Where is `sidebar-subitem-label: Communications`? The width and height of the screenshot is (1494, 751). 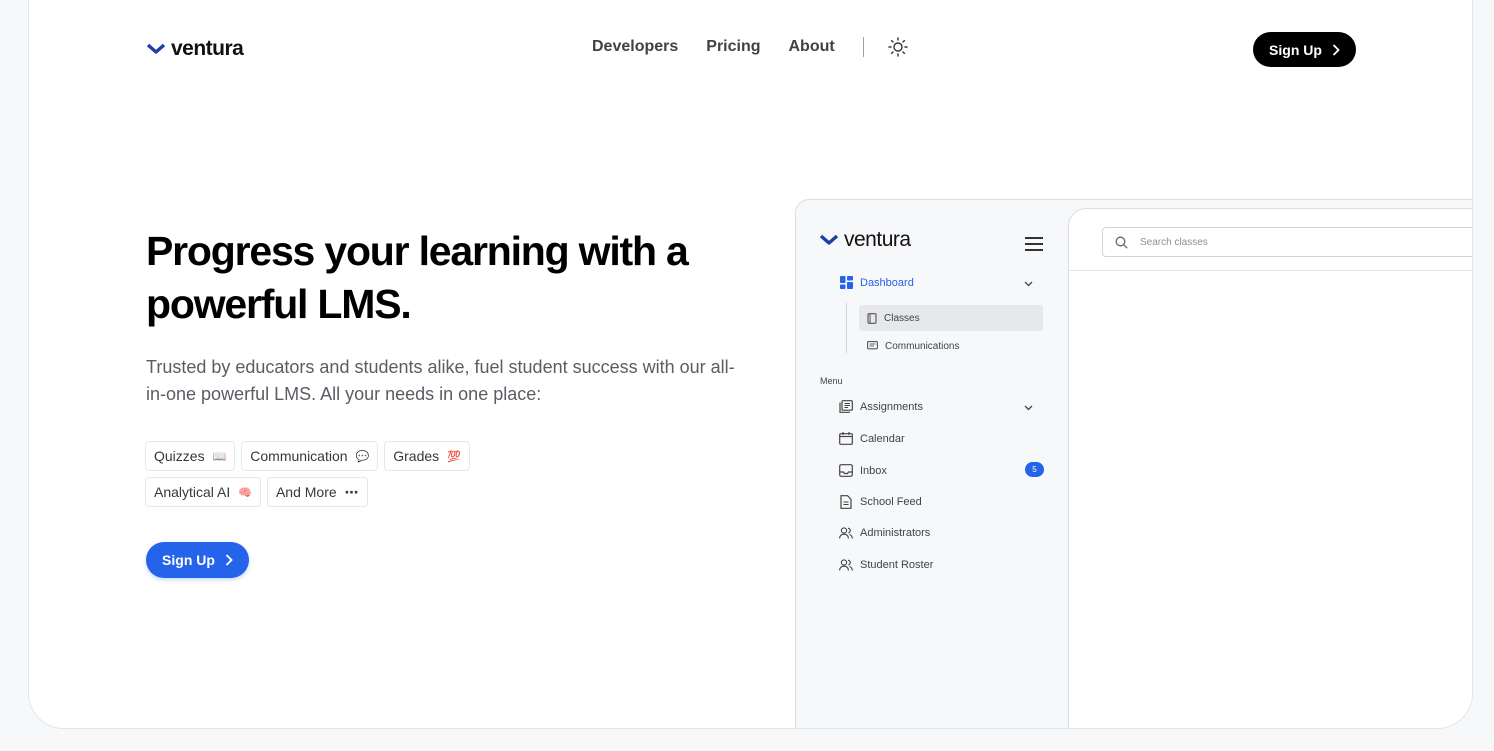 sidebar-subitem-label: Communications is located at coordinates (922, 346).